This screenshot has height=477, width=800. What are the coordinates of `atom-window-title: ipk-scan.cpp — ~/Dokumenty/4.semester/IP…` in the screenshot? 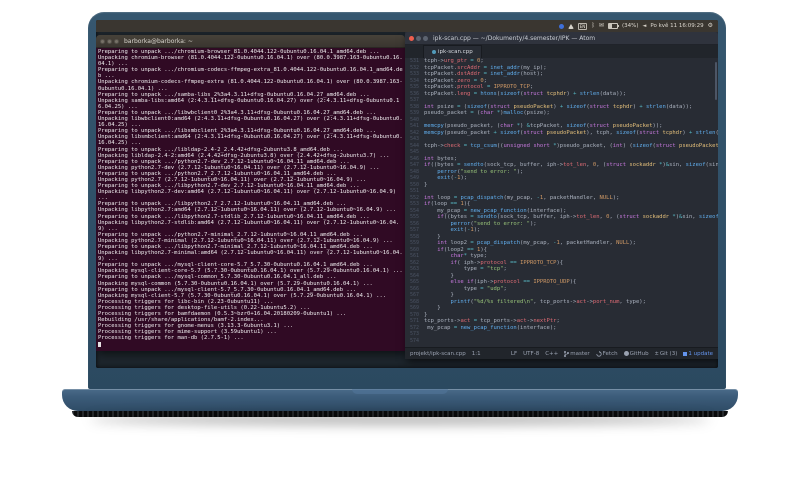 It's located at (514, 38).